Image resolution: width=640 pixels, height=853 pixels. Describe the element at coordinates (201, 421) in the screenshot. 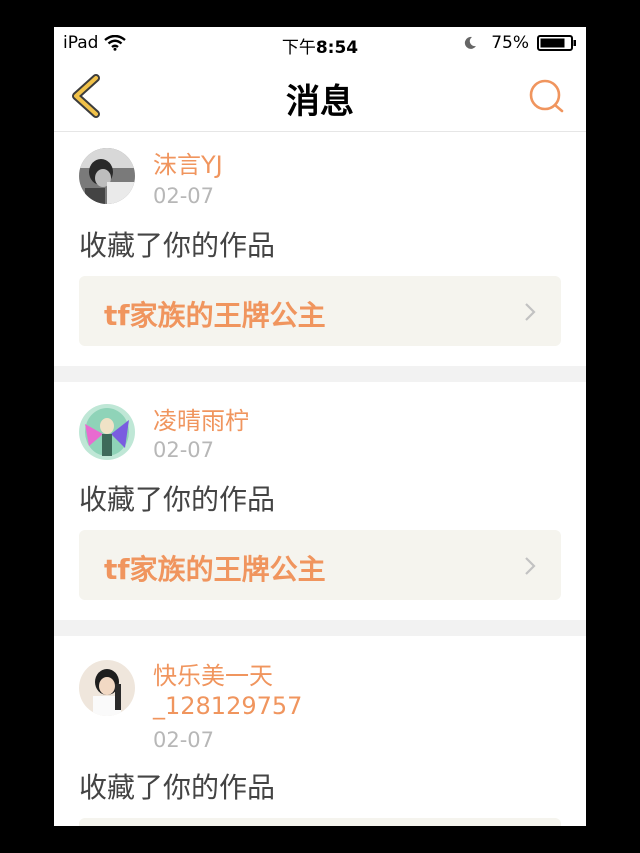

I see `username: 凌晴雨柠` at that location.